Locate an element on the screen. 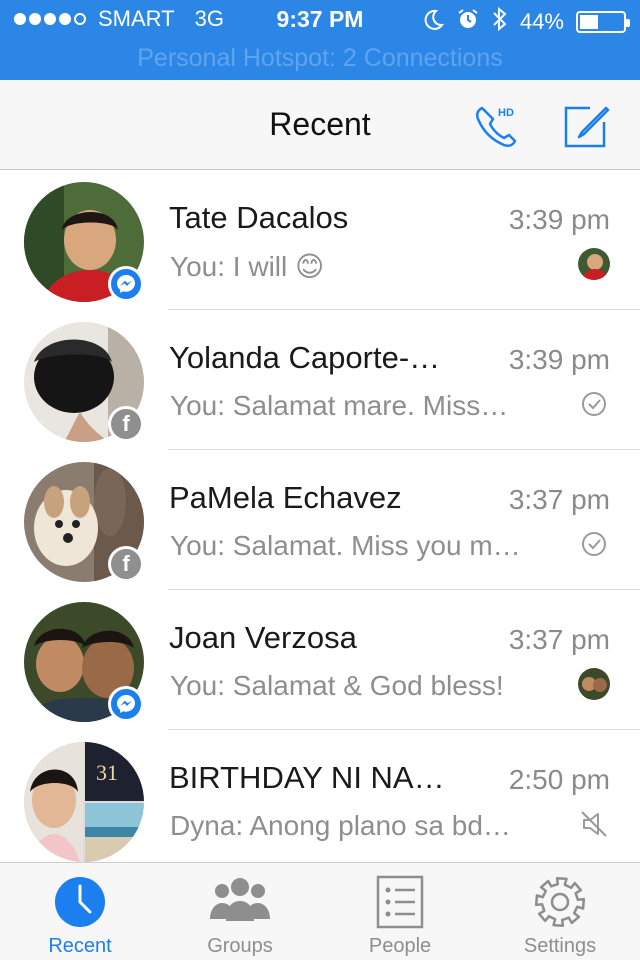  message-preview: You: I will 😊 is located at coordinates (247, 266).